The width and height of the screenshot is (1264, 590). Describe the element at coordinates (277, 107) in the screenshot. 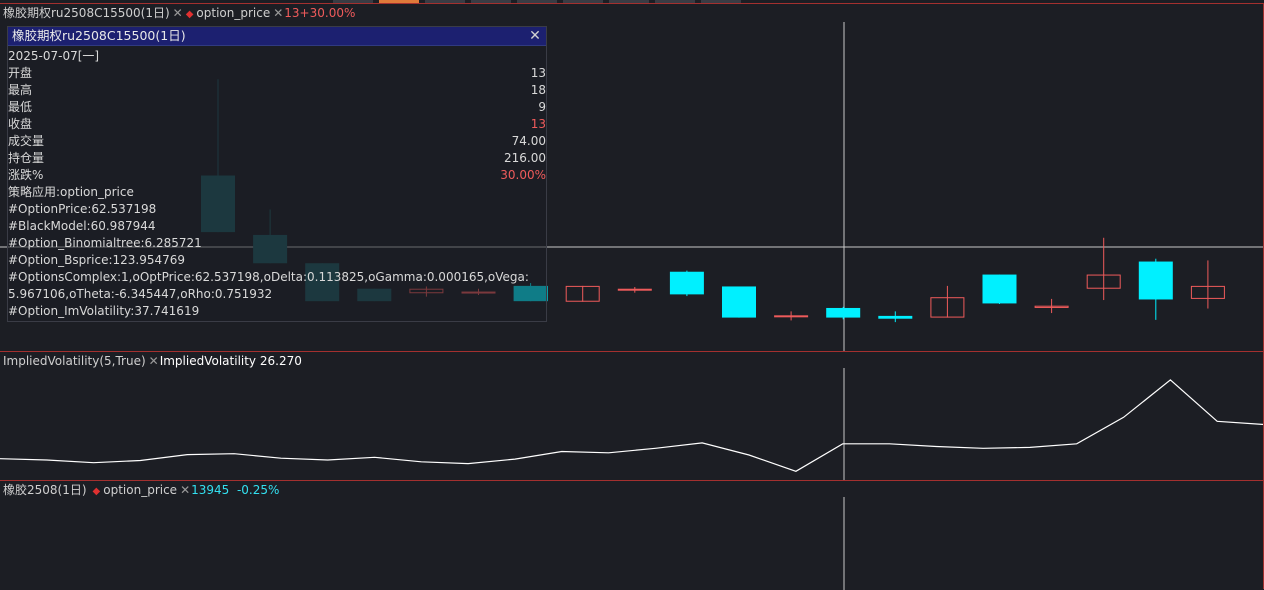

I see `popup-field-row: 最低 9` at that location.